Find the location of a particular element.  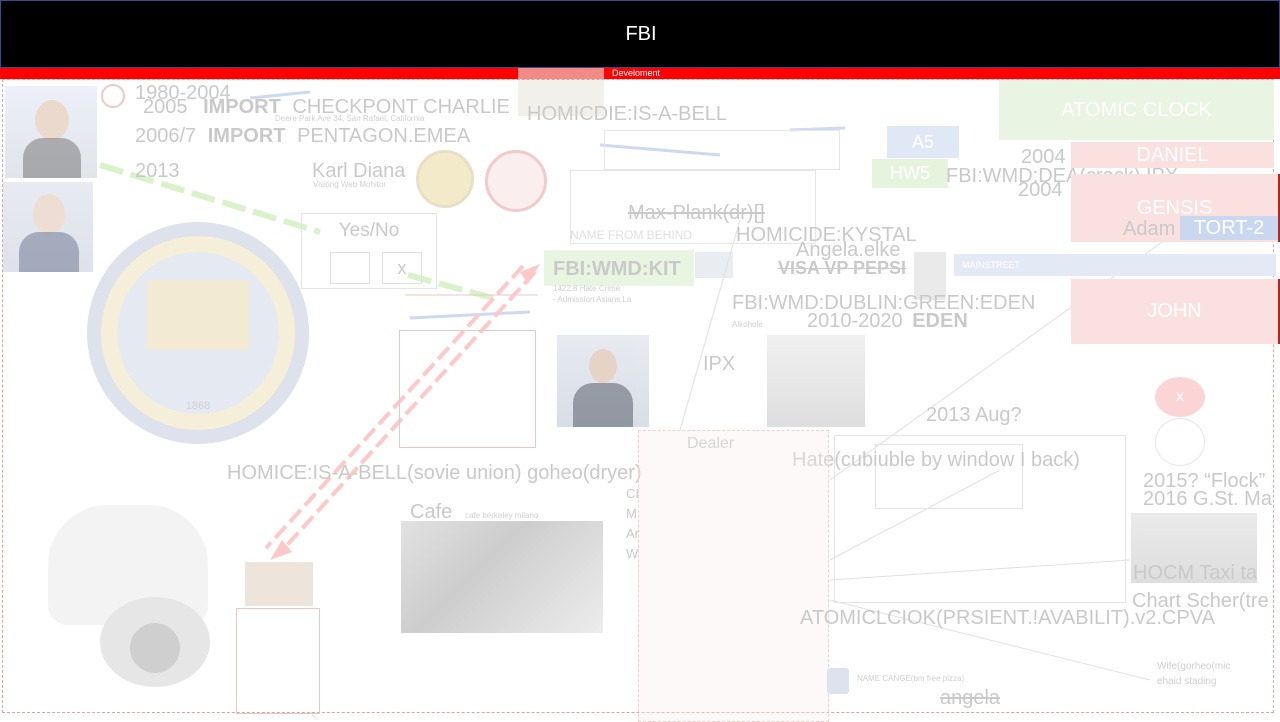

atomic-clock-label: ATOMIC CLOCK is located at coordinates (1136, 110).